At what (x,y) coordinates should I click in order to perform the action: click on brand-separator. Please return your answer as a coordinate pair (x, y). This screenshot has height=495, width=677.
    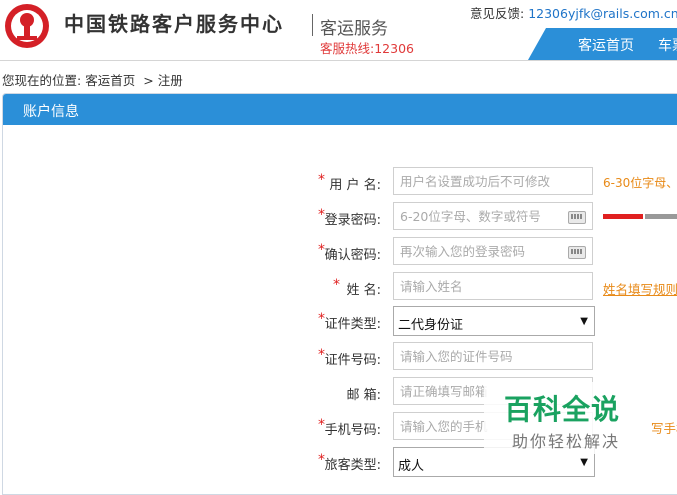
    Looking at the image, I should click on (312, 25).